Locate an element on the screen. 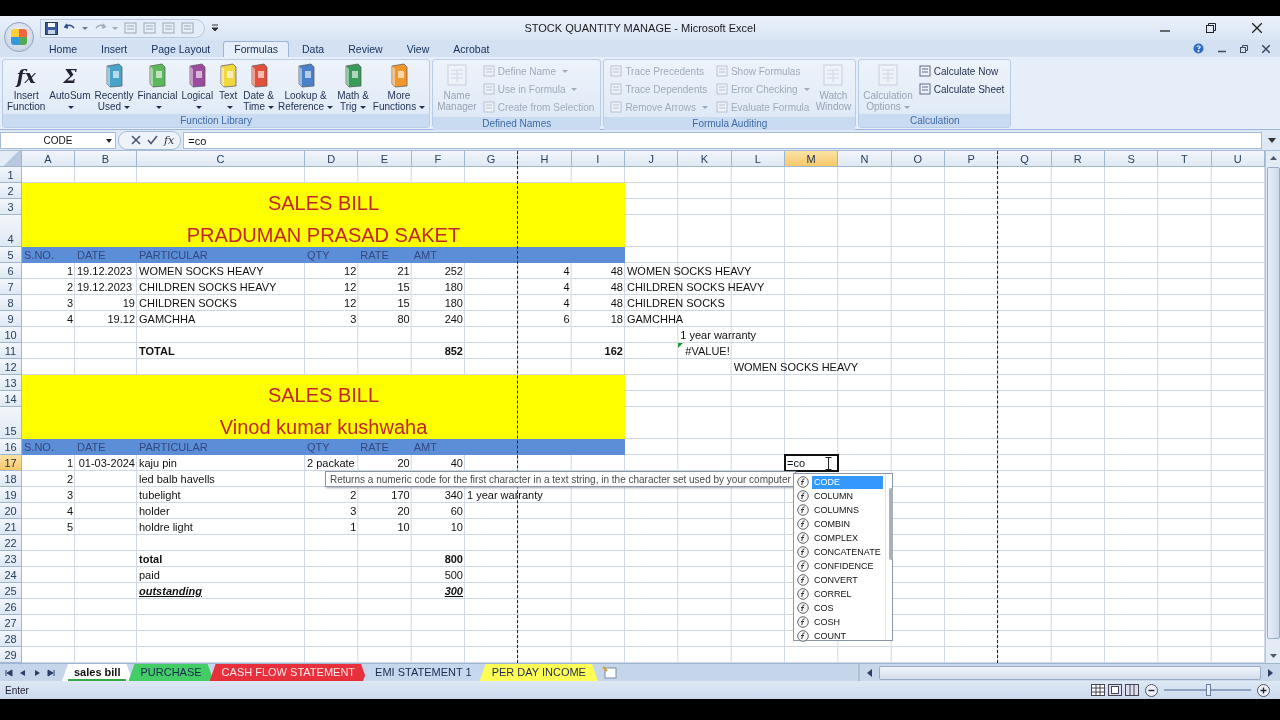  row-number: 26 is located at coordinates (11, 607).